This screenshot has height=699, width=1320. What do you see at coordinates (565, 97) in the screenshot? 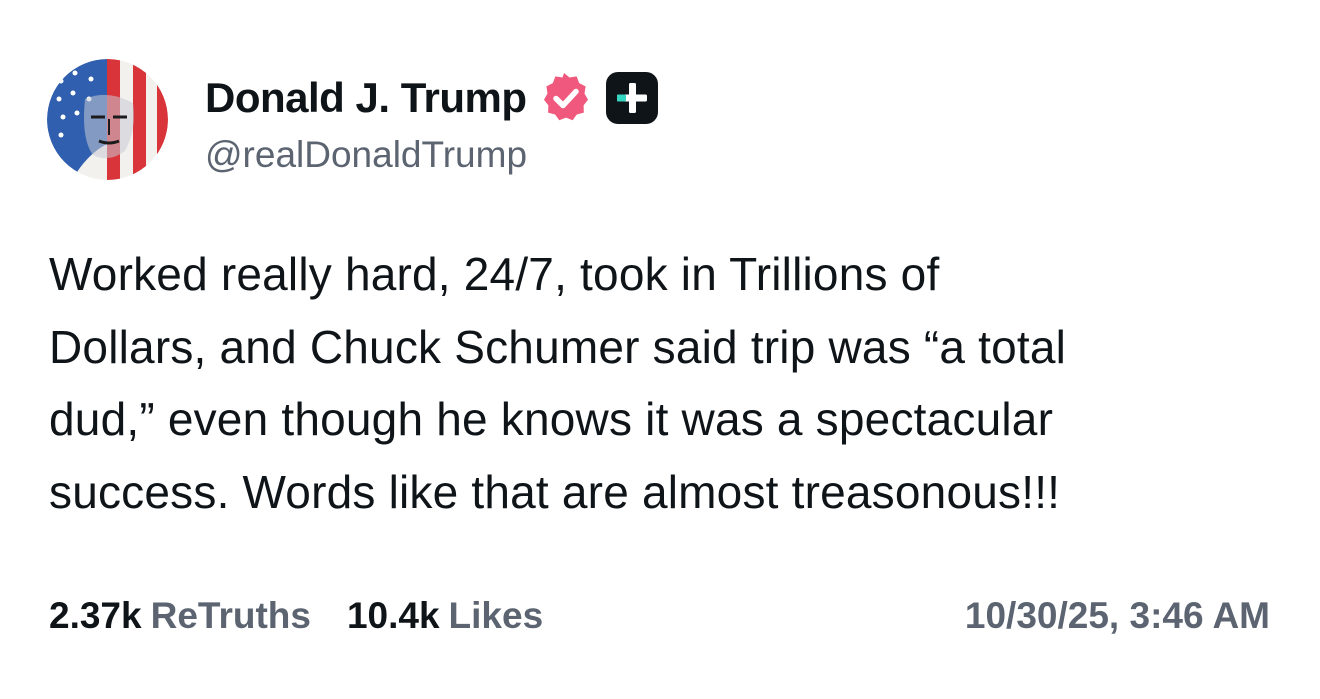
I see `verified-badge-icon` at bounding box center [565, 97].